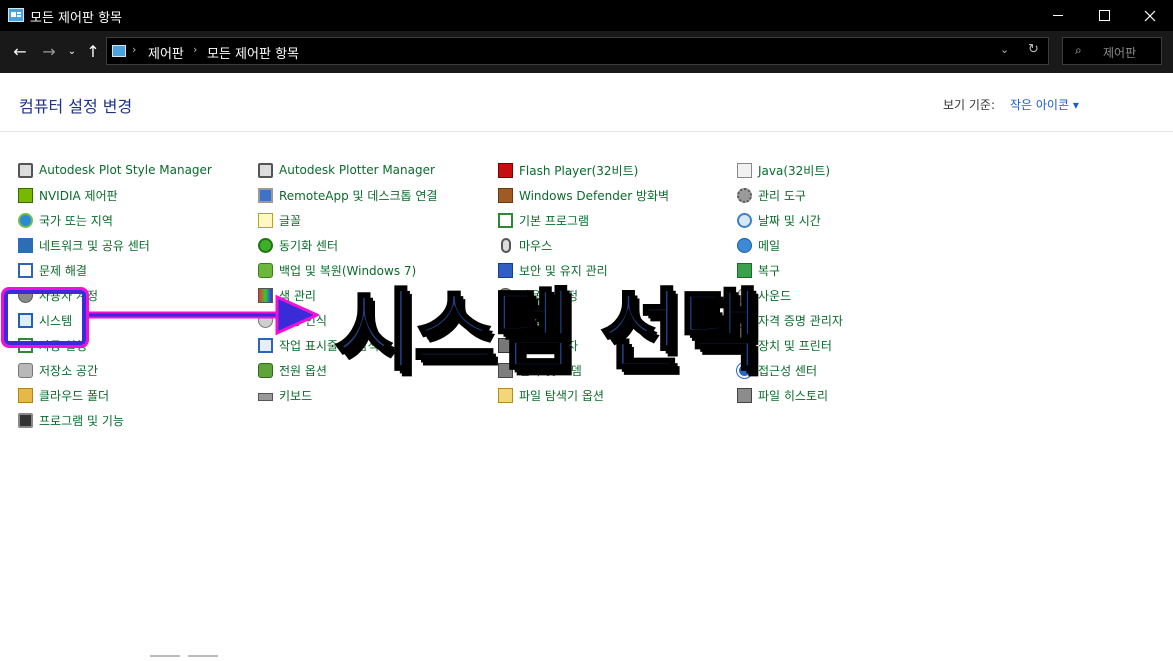 The height and width of the screenshot is (661, 1173). What do you see at coordinates (25, 220) in the screenshot?
I see `globe-icon` at bounding box center [25, 220].